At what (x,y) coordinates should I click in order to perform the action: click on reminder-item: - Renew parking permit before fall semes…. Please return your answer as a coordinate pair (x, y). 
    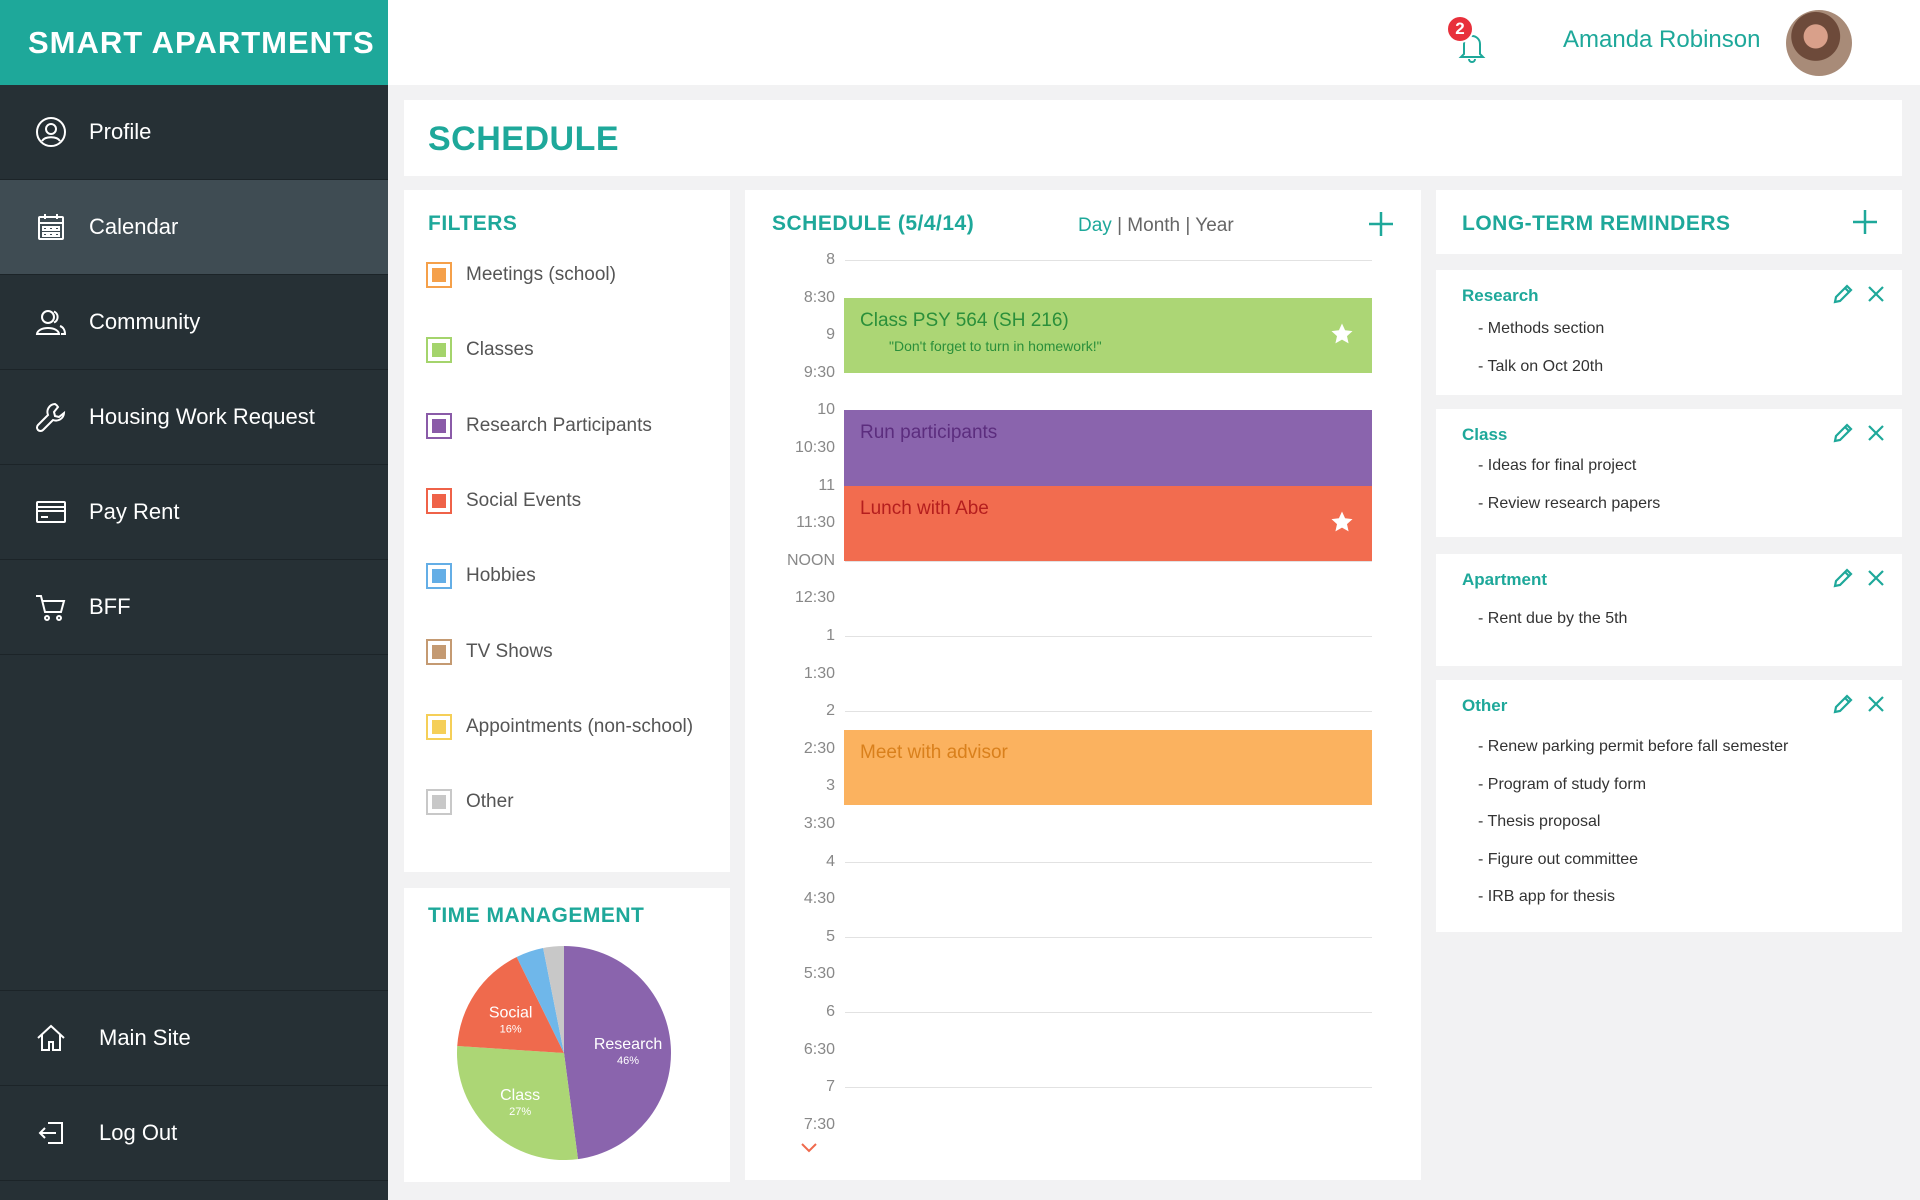
    Looking at the image, I should click on (1633, 746).